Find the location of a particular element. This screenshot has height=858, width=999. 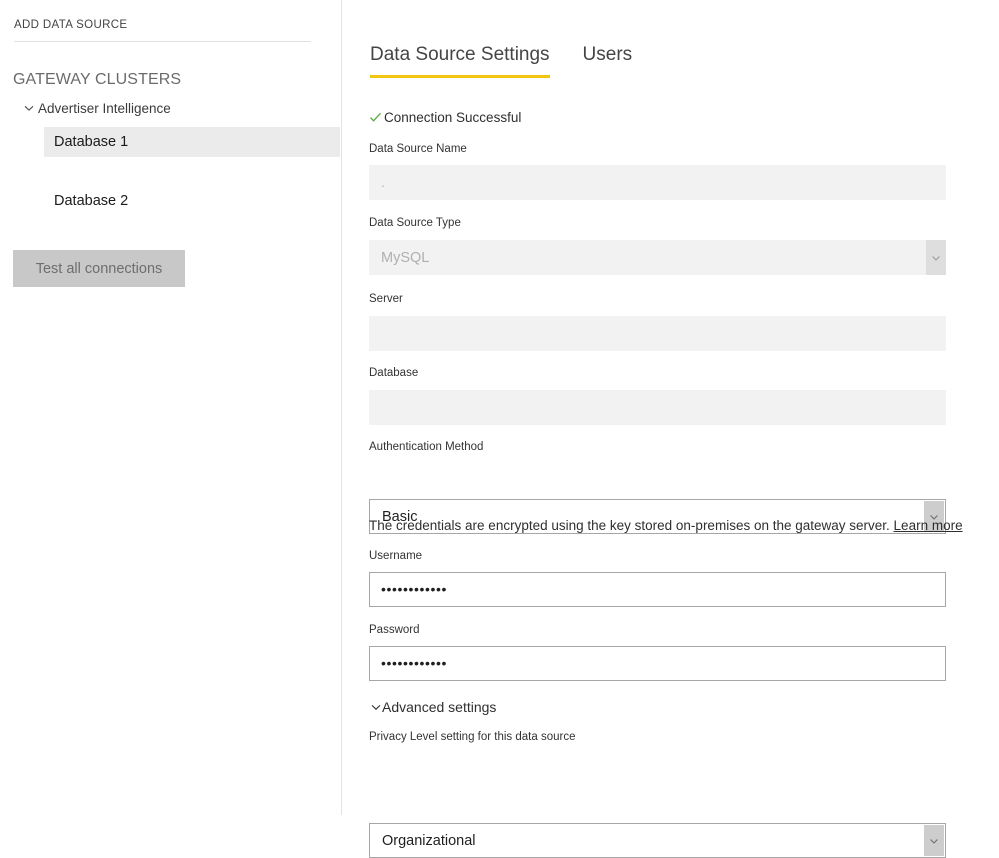

sidebar-divider is located at coordinates (162, 41).